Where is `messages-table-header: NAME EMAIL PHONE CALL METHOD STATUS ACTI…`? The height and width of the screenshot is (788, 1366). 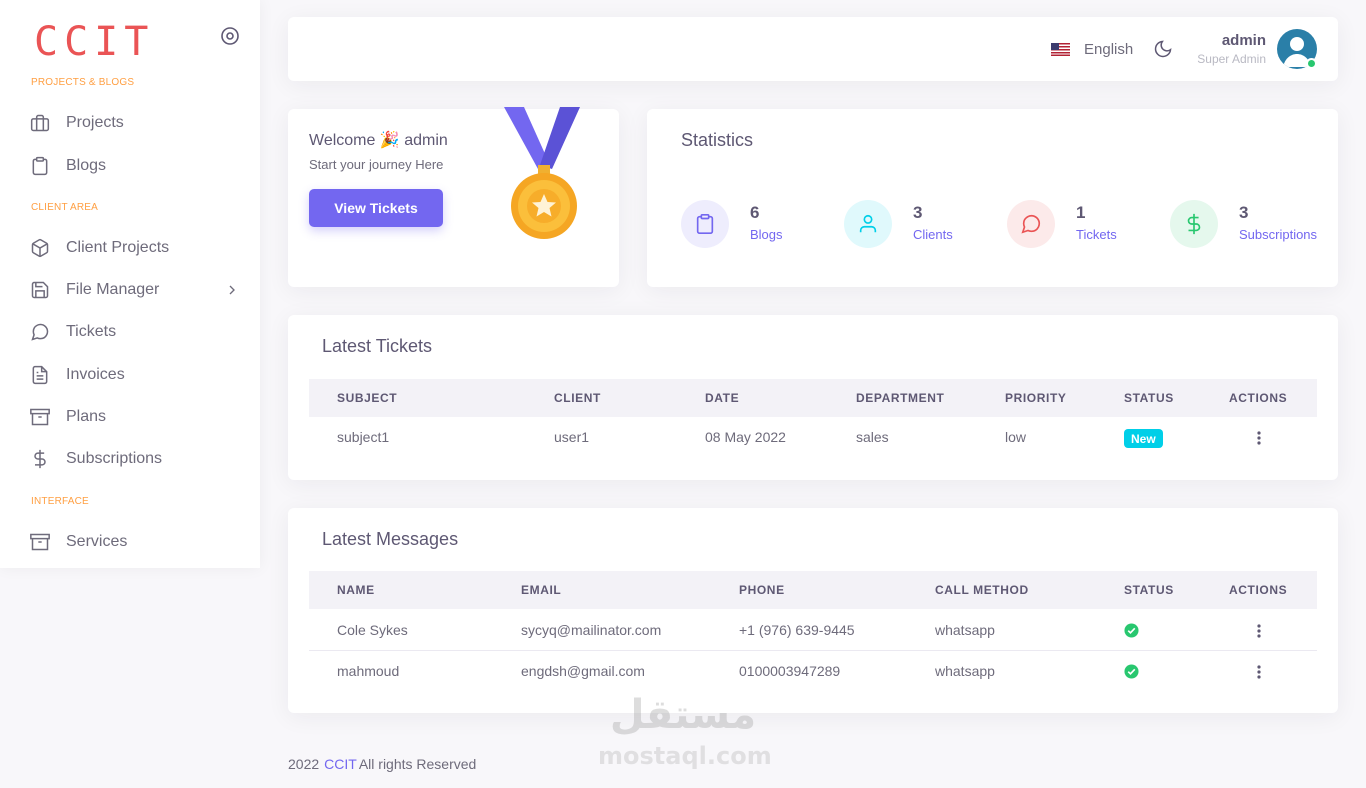 messages-table-header: NAME EMAIL PHONE CALL METHOD STATUS ACTI… is located at coordinates (813, 590).